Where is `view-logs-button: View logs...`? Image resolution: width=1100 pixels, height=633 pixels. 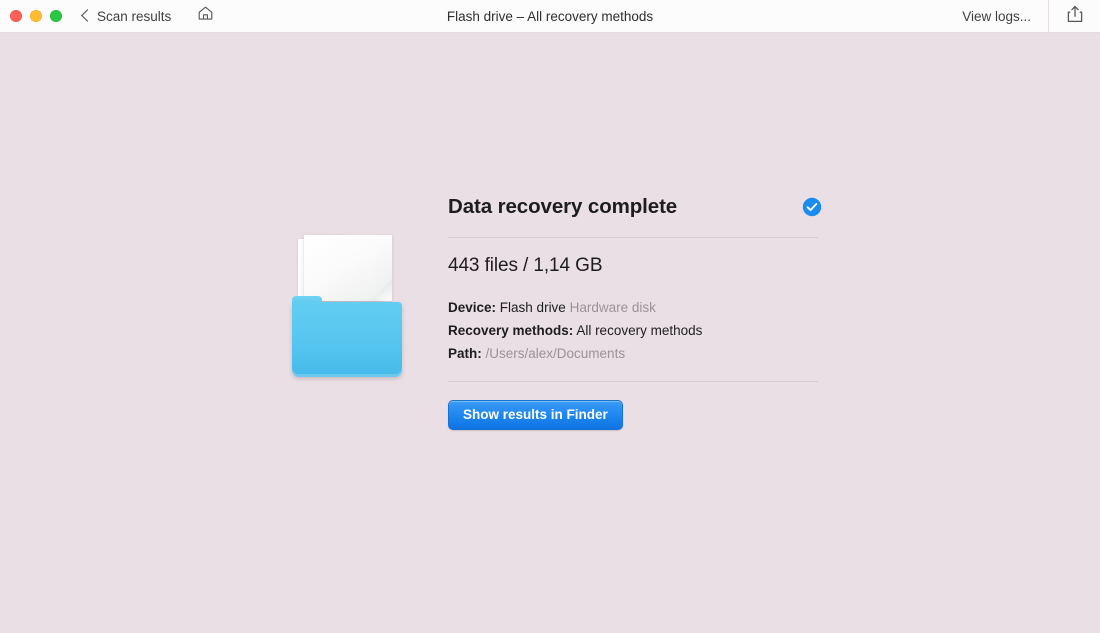 view-logs-button: View logs... is located at coordinates (1005, 16).